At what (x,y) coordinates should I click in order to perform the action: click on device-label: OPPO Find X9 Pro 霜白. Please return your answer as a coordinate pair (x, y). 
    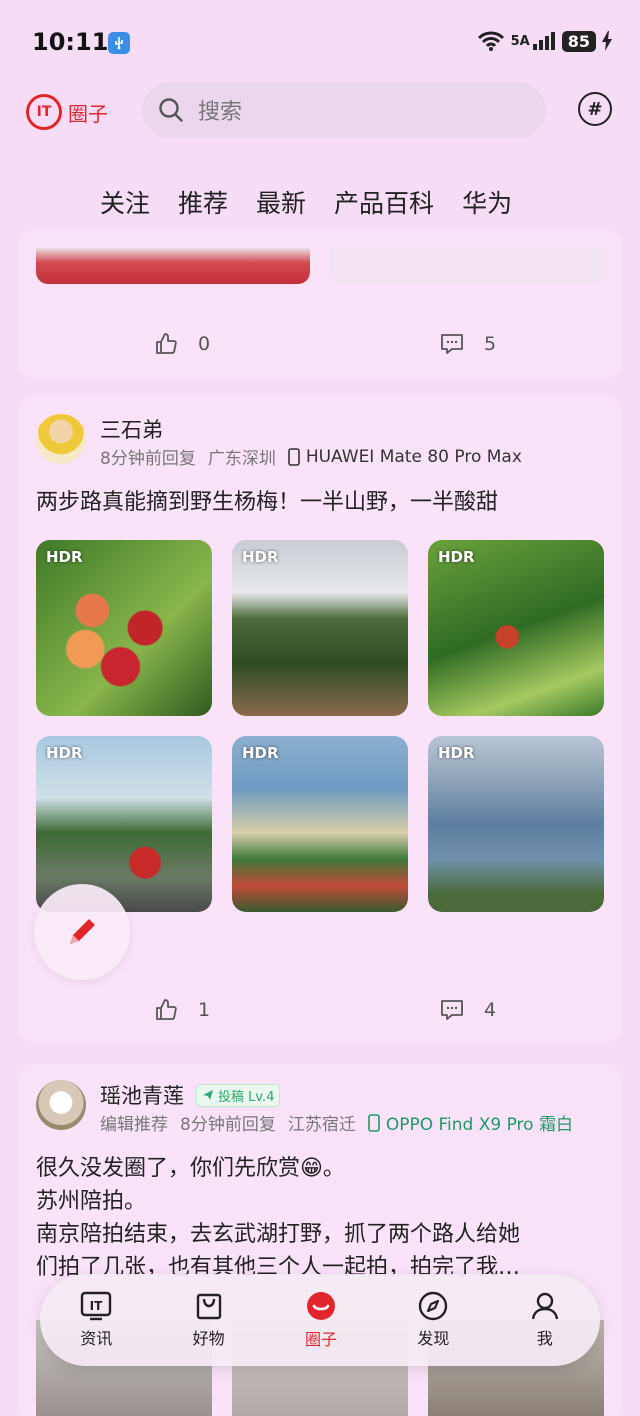
    Looking at the image, I should click on (470, 1122).